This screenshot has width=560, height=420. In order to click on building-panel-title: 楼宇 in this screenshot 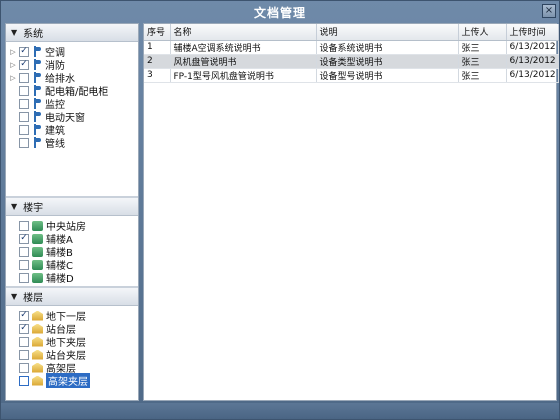, I will do `click(33, 208)`.